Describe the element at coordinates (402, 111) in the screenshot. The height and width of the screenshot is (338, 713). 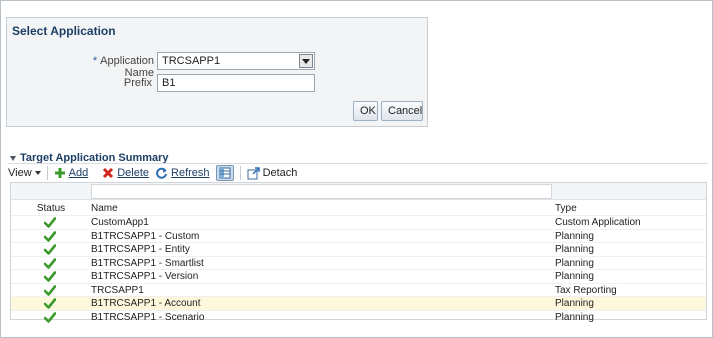
I see `cancel-button: Cancel` at that location.